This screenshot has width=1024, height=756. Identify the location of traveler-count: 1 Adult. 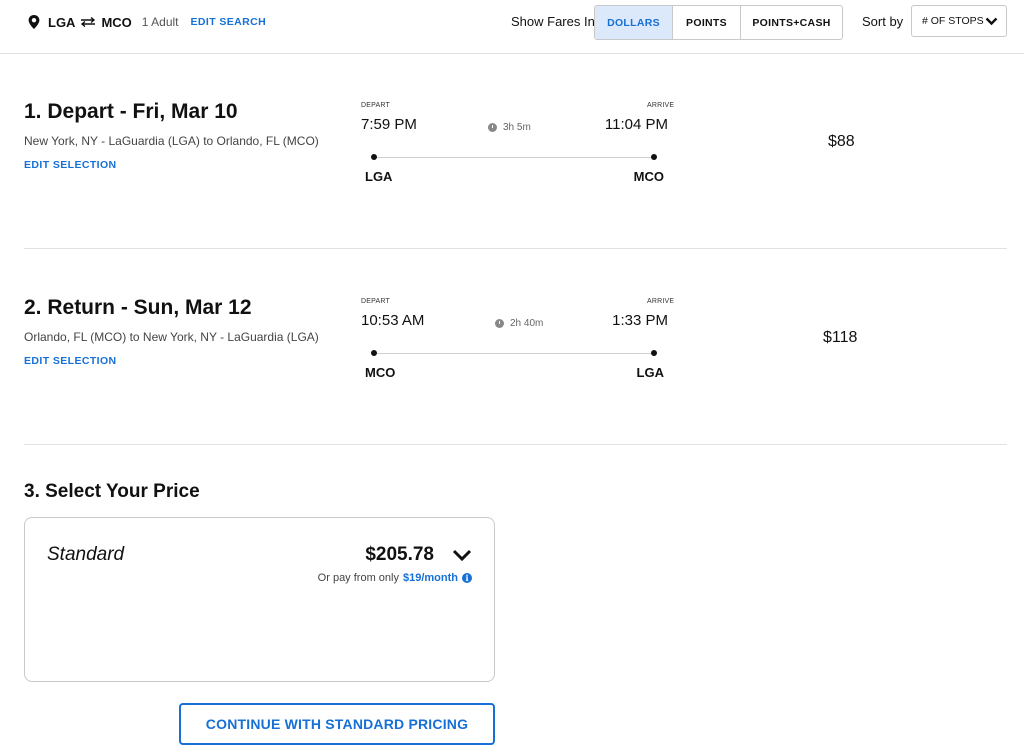
(160, 22).